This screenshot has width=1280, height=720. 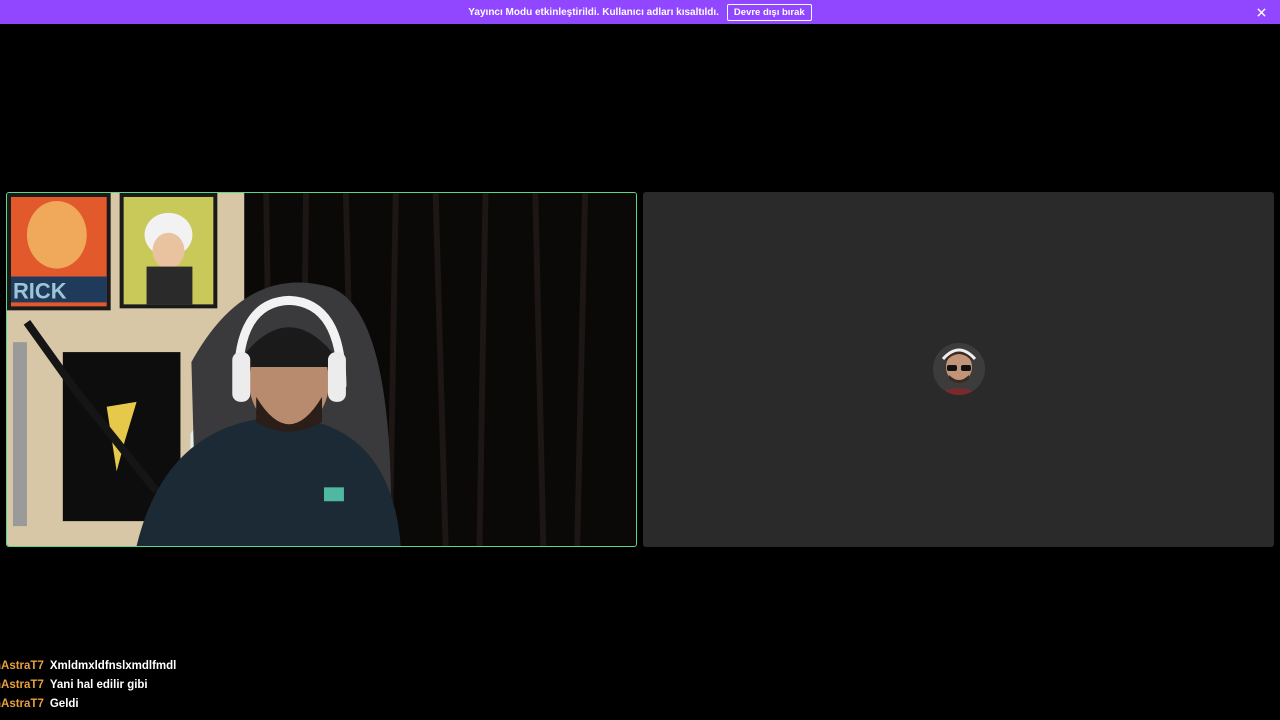 I want to click on disable-streamer-mode-button: Devre dışı bırak, so click(x=769, y=12).